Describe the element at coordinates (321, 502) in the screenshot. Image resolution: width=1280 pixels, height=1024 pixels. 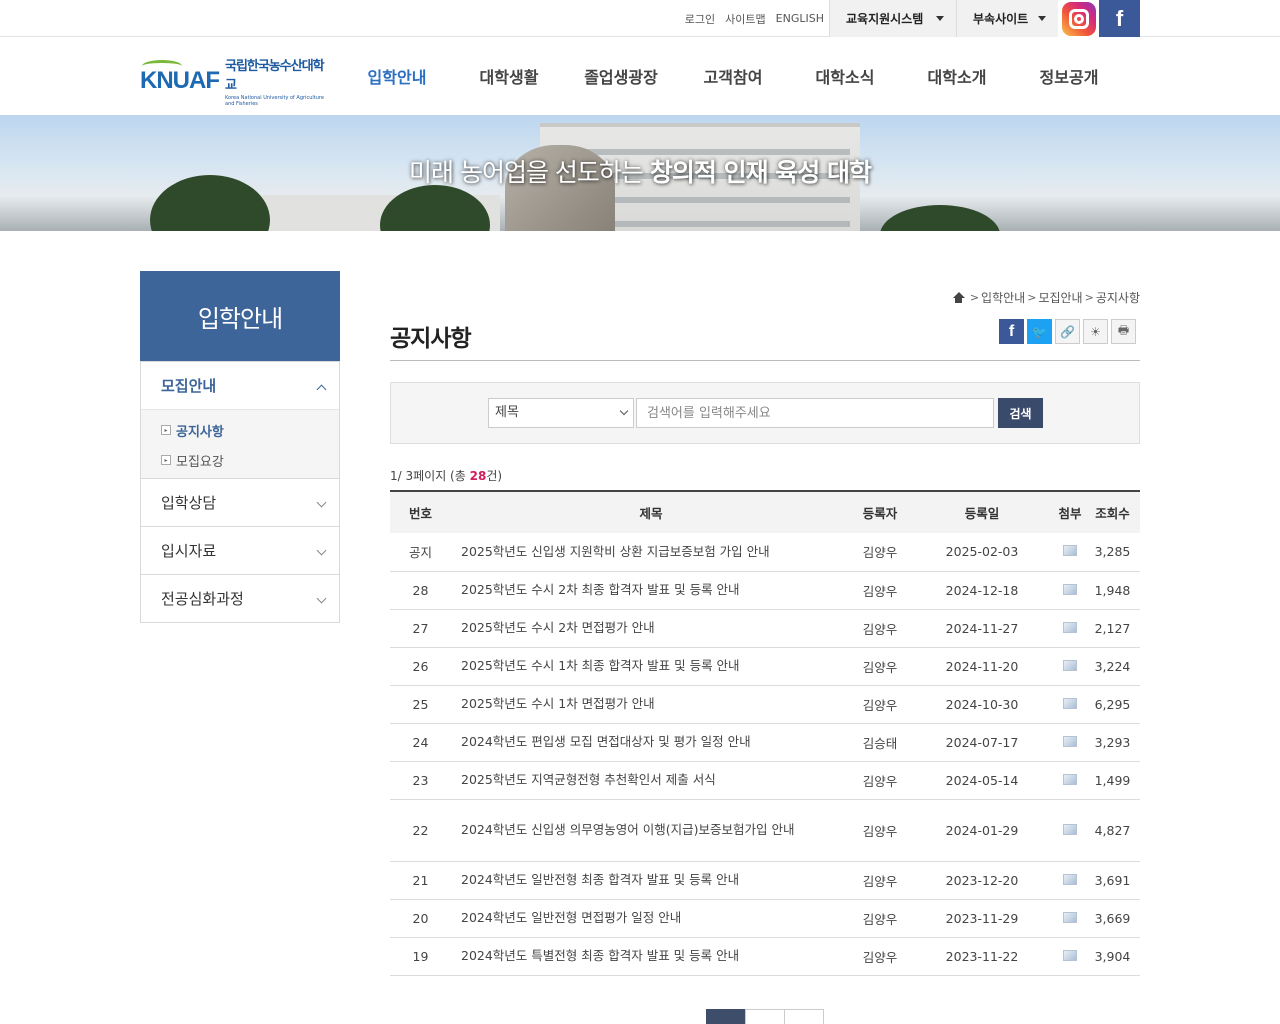
I see `chevron-down-icon` at that location.